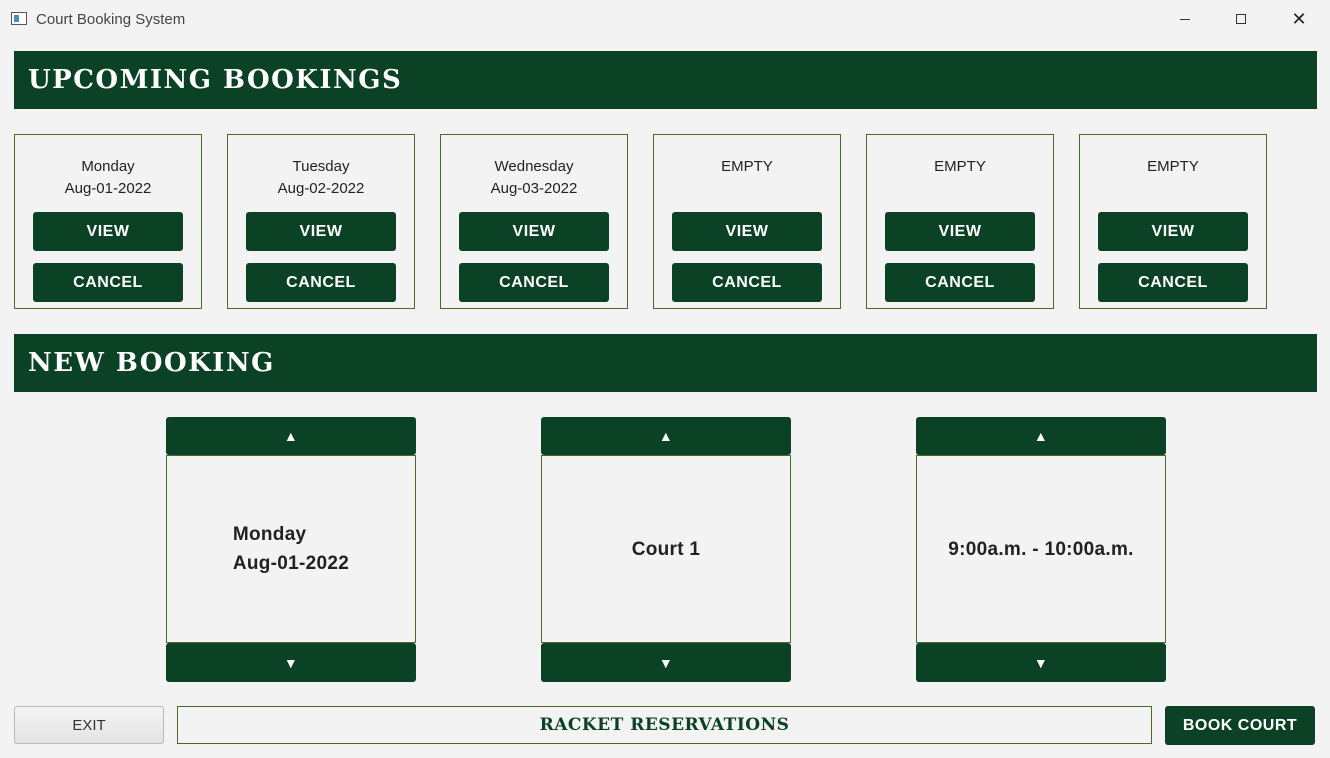 The image size is (1330, 758). What do you see at coordinates (321, 178) in the screenshot?
I see `booking-card-text: Tuesday Aug-02-2022` at bounding box center [321, 178].